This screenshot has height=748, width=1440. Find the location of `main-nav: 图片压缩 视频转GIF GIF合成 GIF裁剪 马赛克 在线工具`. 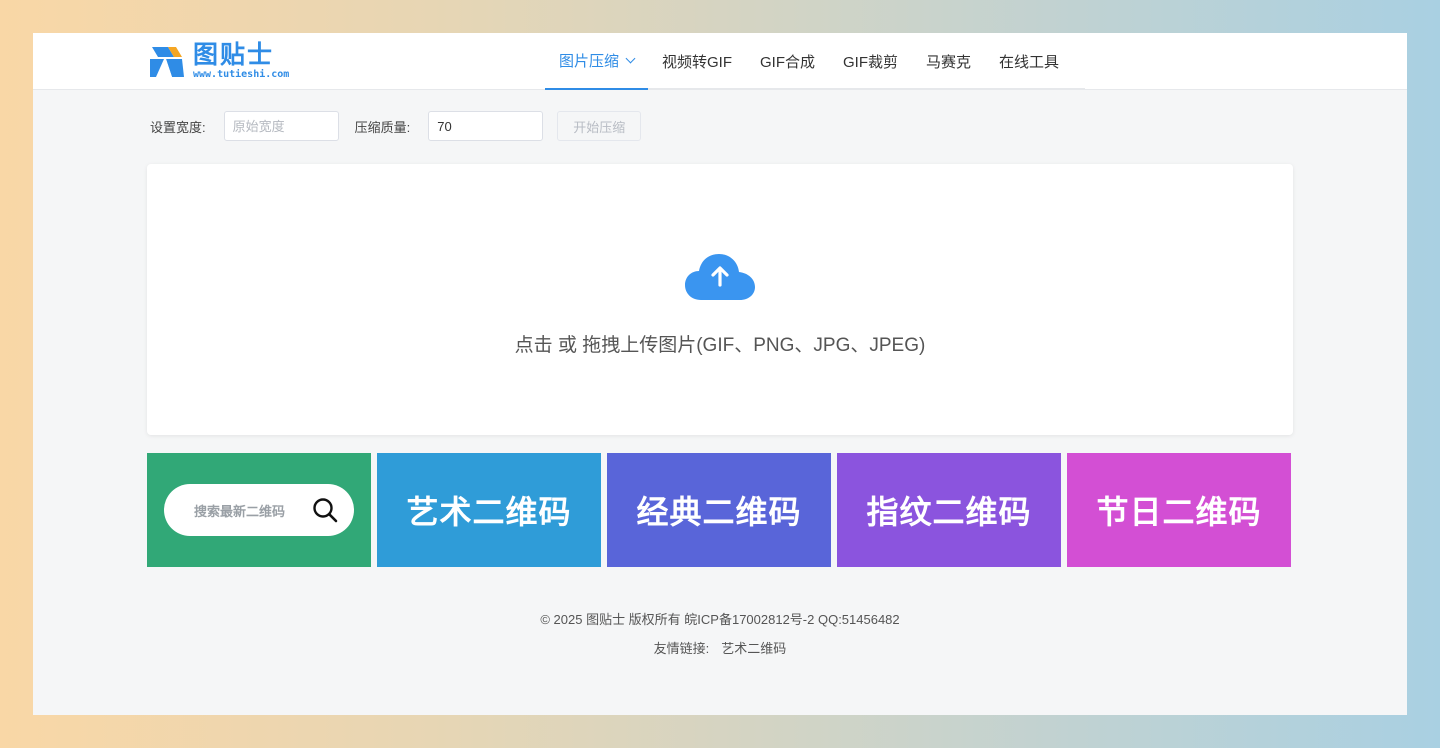

main-nav: 图片压缩 视频转GIF GIF合成 GIF裁剪 马赛克 在线工具 is located at coordinates (809, 61).